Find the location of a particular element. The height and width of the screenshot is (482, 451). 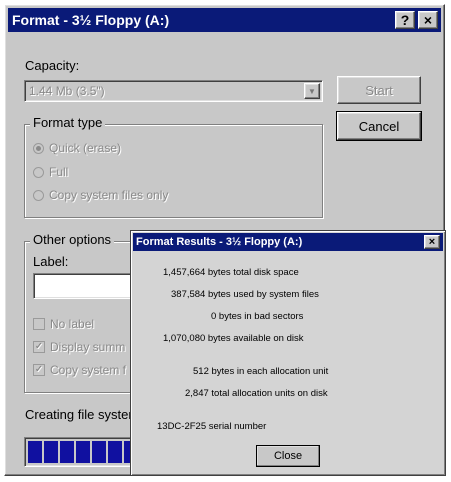

result-system-files: 387,584 bytes used by system files is located at coordinates (245, 294).